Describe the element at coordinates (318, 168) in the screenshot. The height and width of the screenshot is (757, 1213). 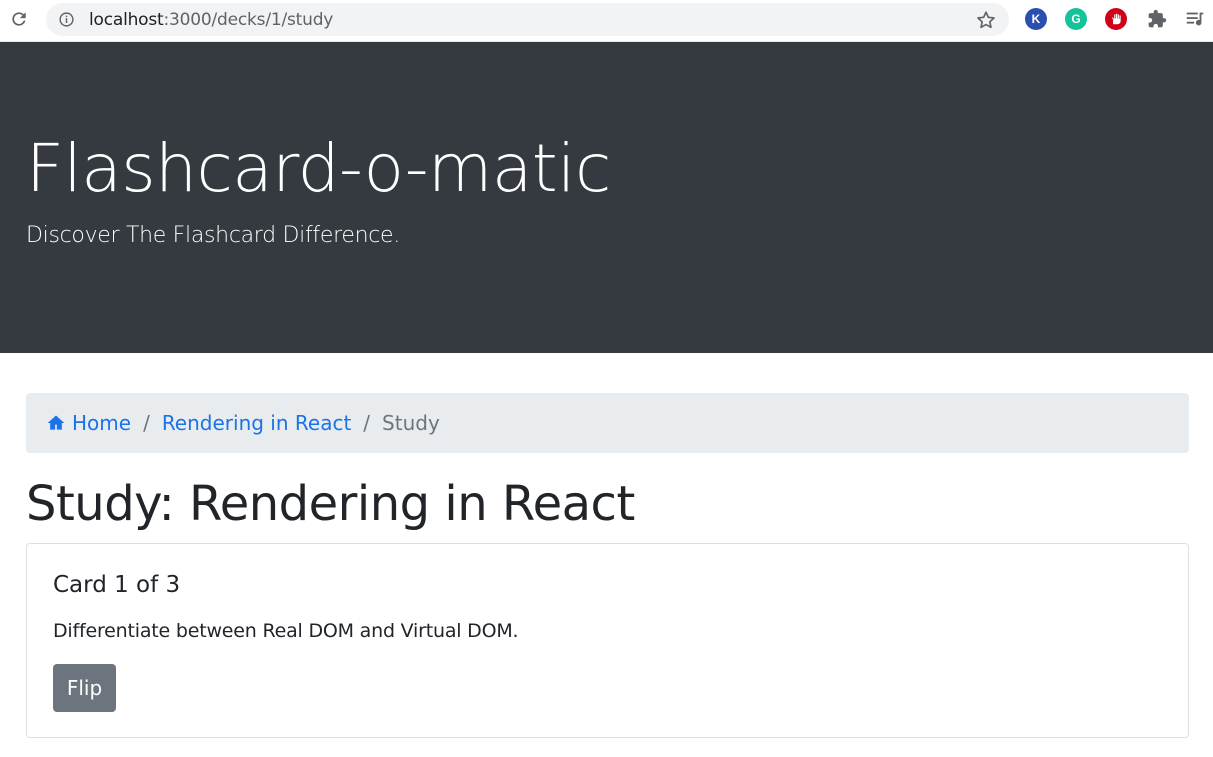
I see `app-title: Flashcard-o-matic` at that location.